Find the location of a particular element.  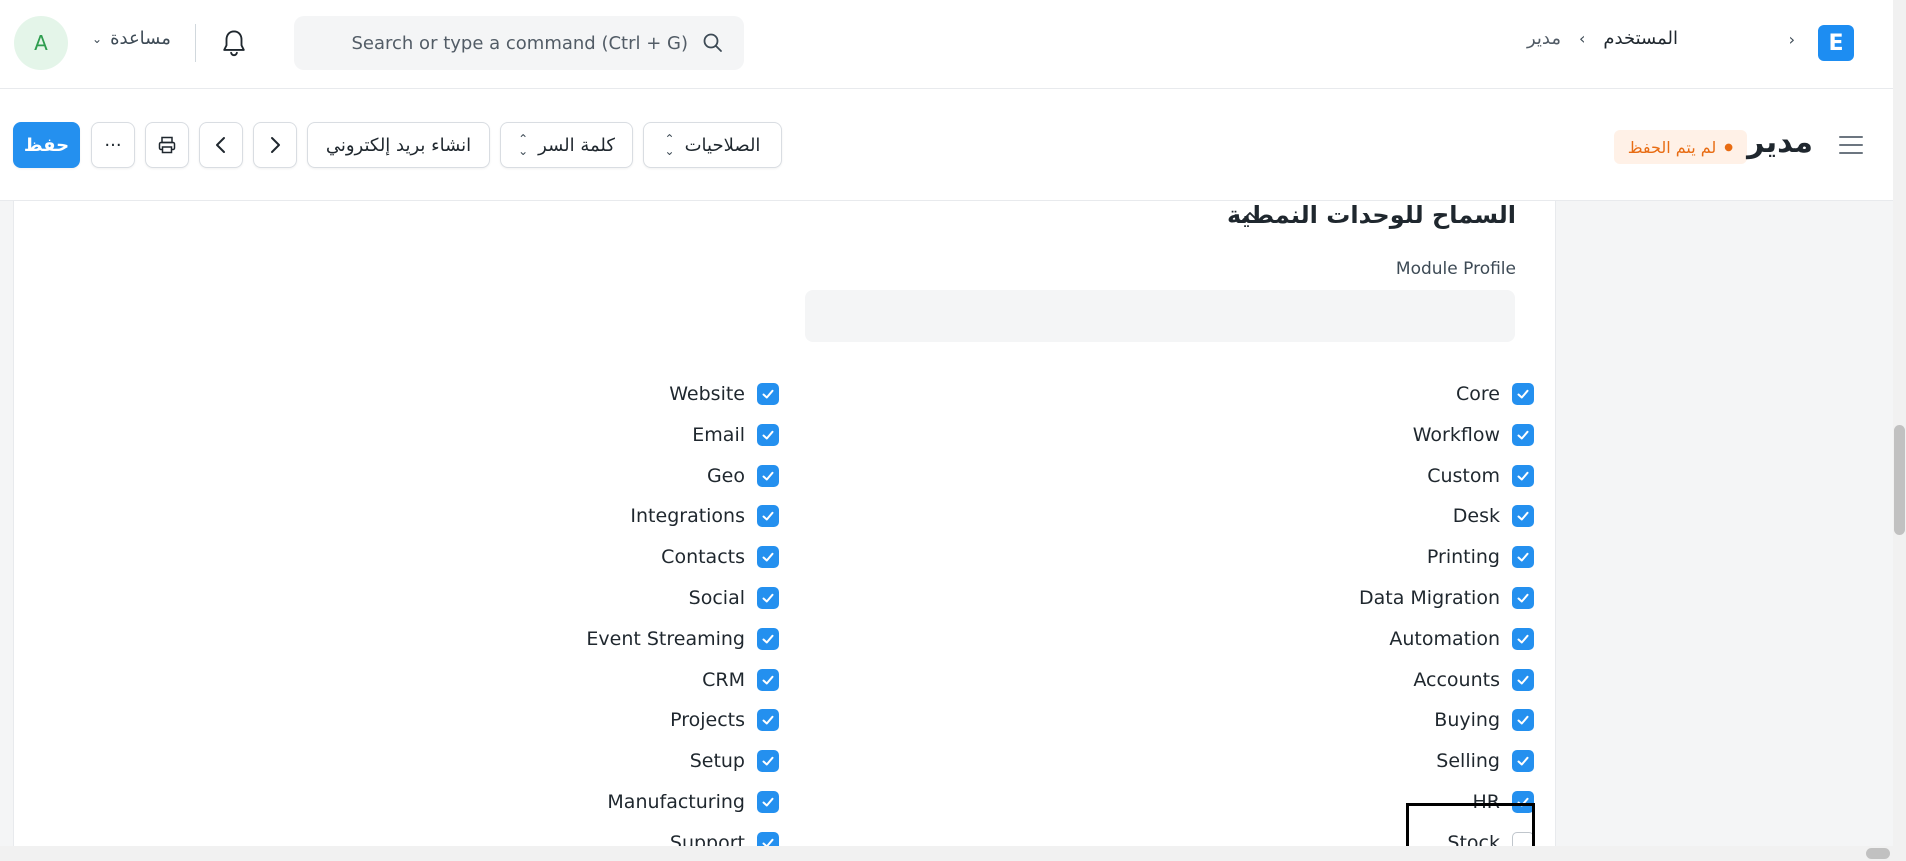

help-label: مساعدة is located at coordinates (140, 38).